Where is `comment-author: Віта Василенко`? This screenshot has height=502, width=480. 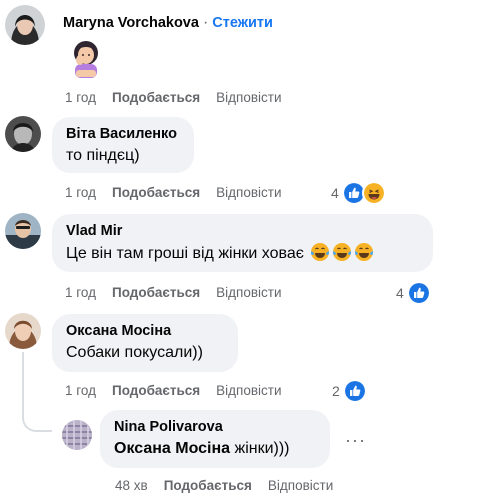 comment-author: Віта Василенко is located at coordinates (123, 134).